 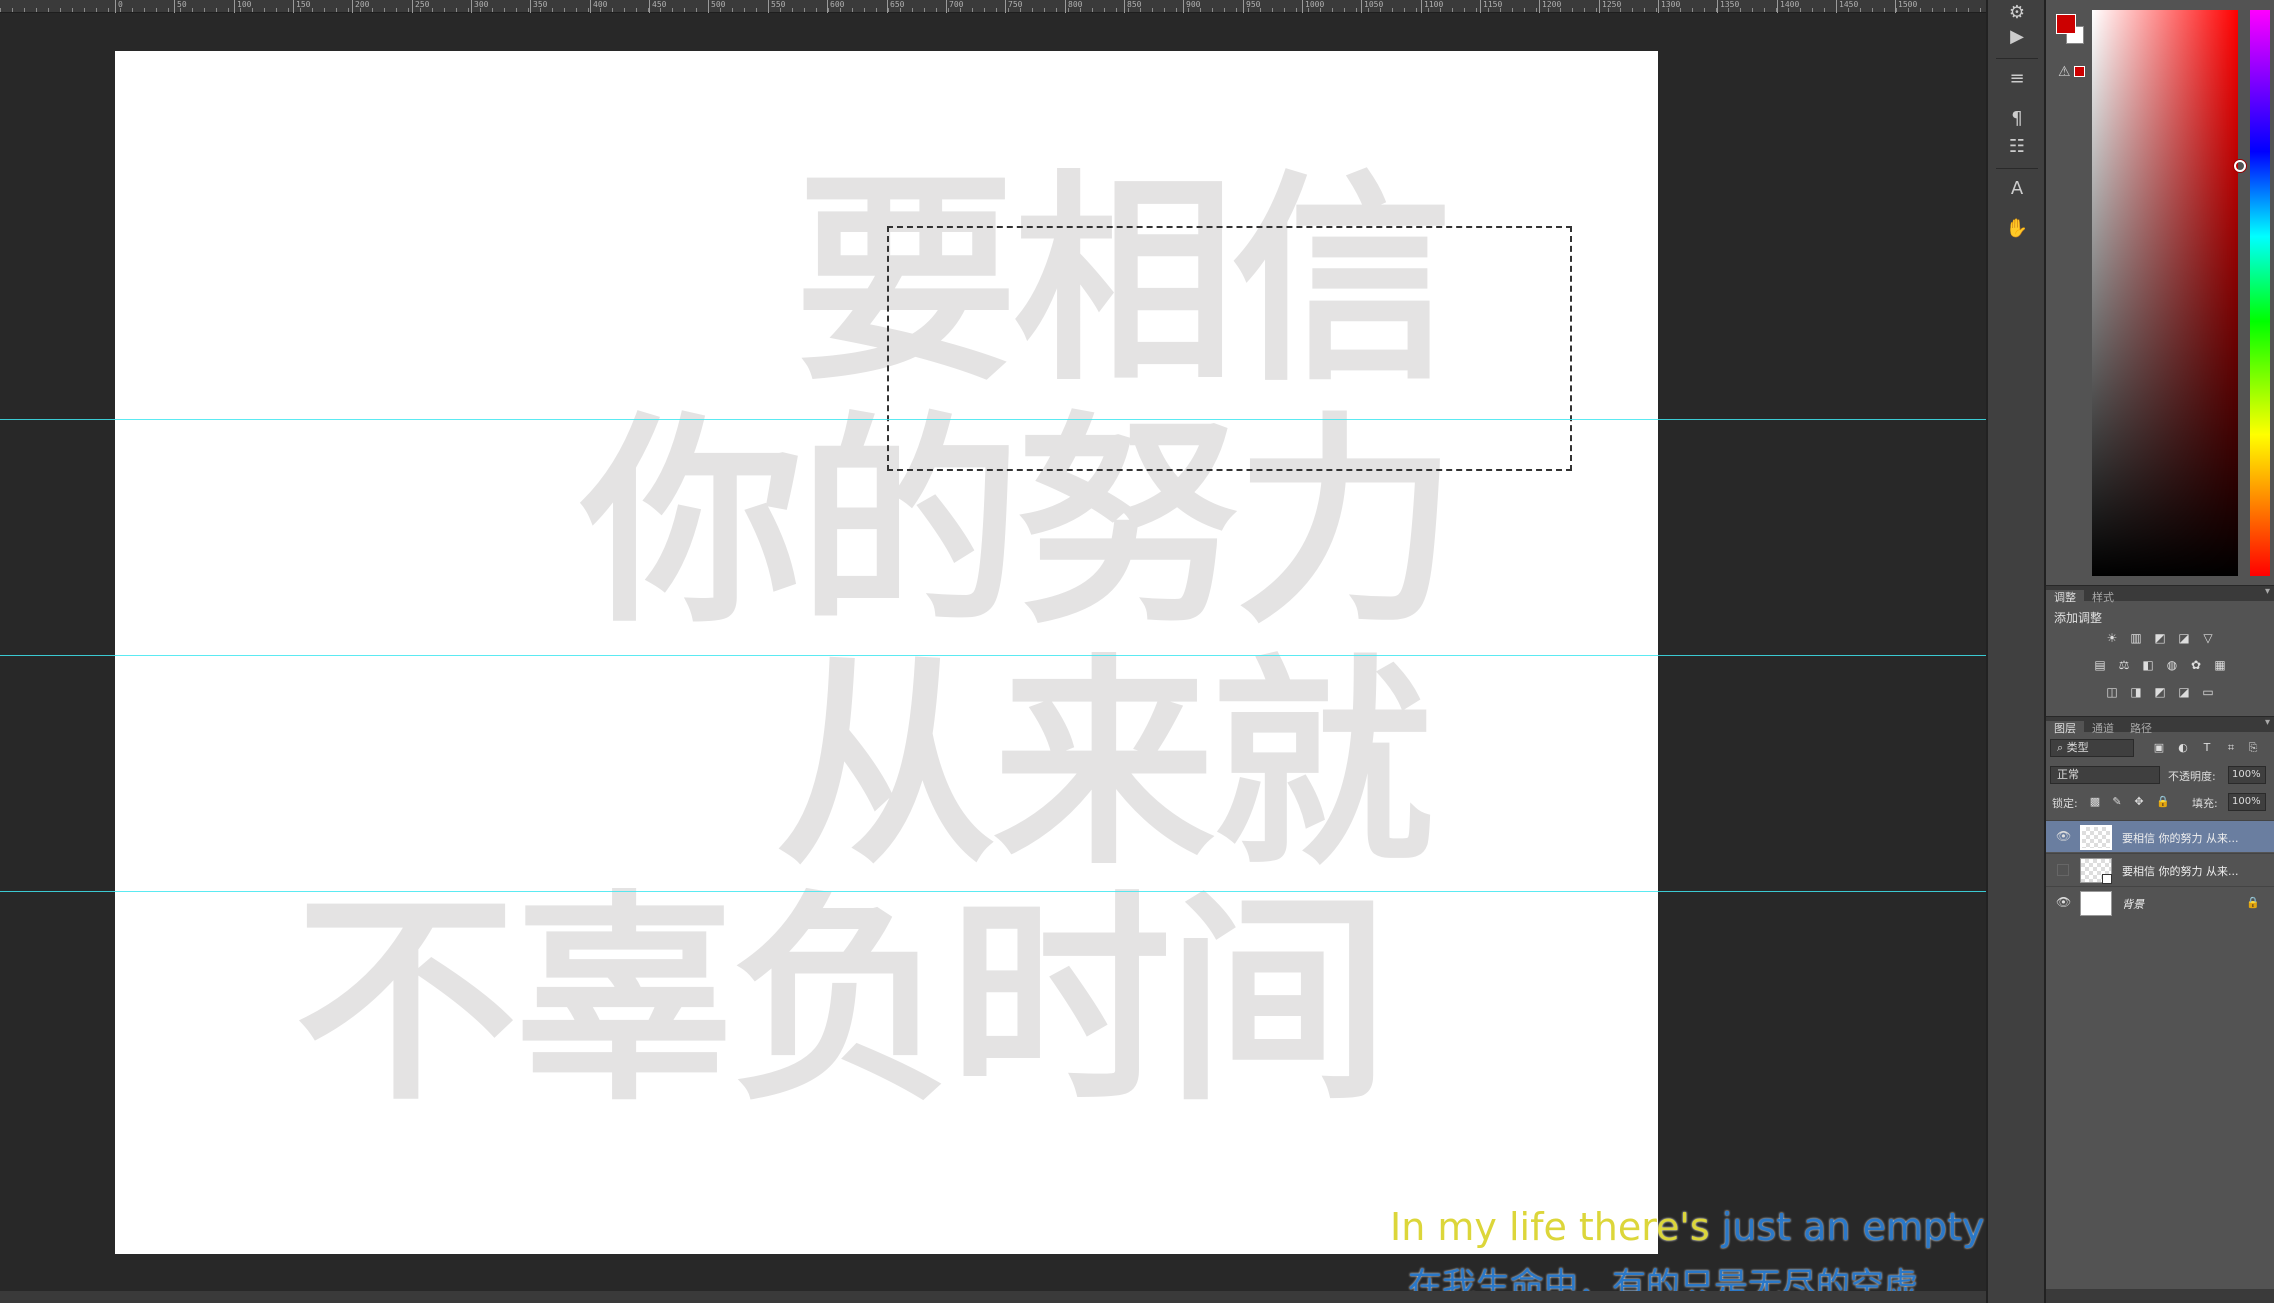 I want to click on ruler-tick-label: 500, so click(x=718, y=4).